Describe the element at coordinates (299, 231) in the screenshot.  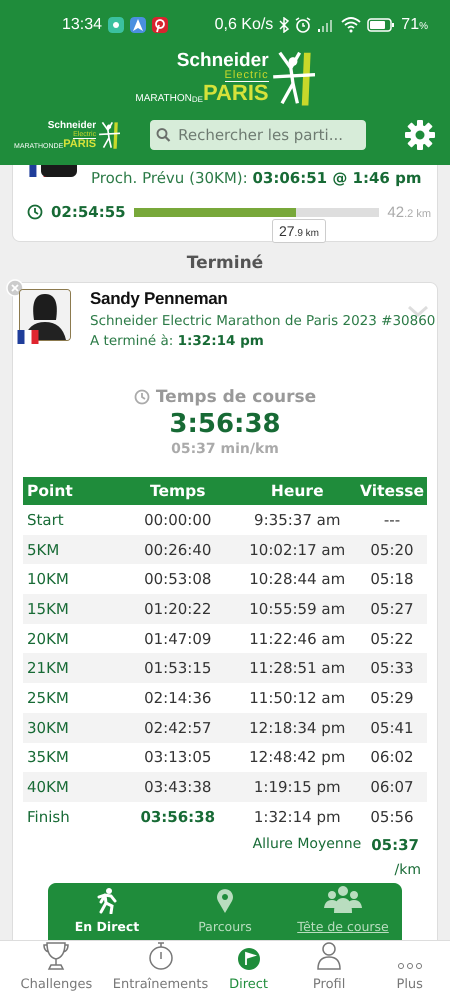
I see `distance-tooltip: 27.9 km` at that location.